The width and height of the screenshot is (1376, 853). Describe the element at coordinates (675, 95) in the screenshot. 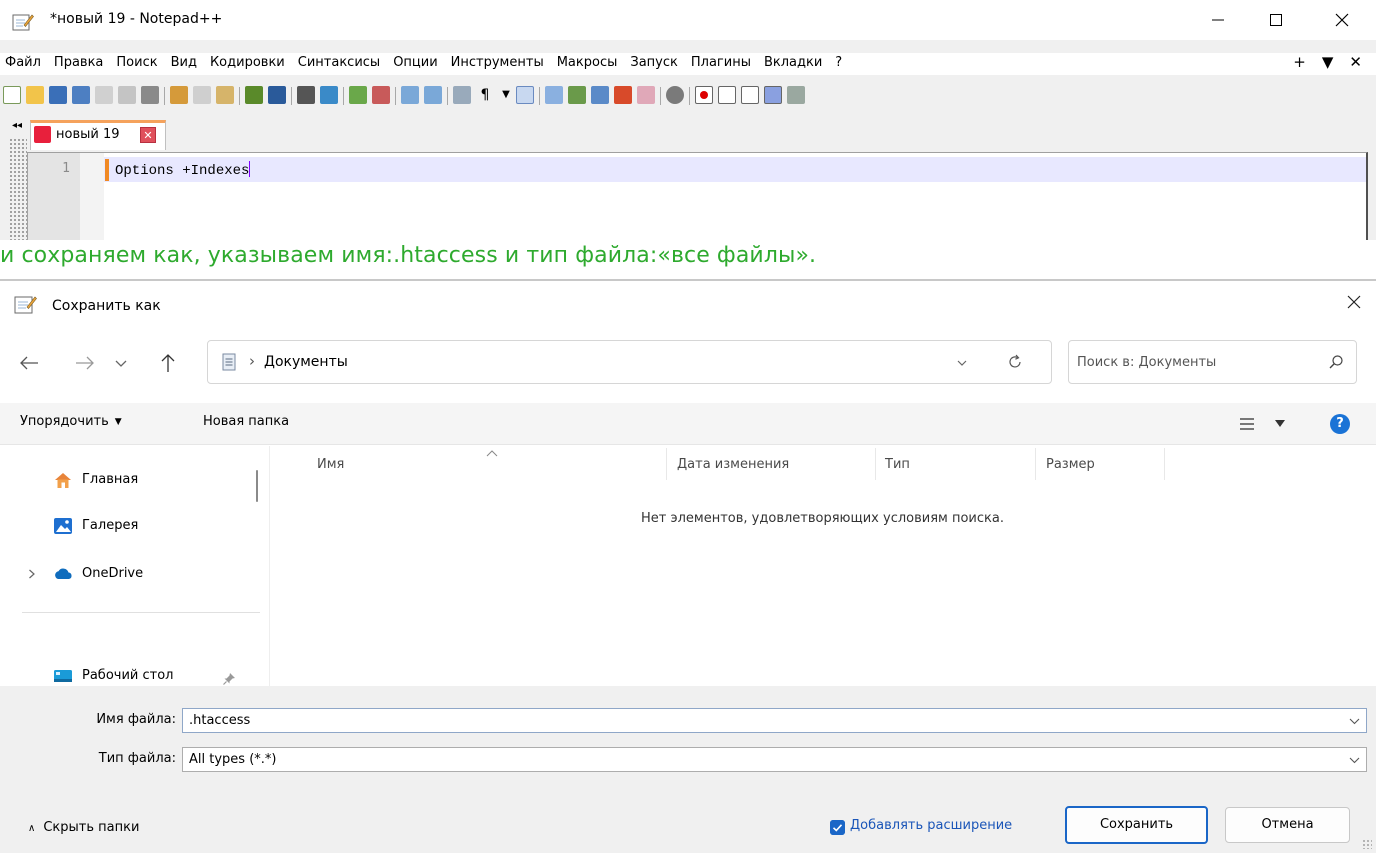

I see `monitoring-icon` at that location.